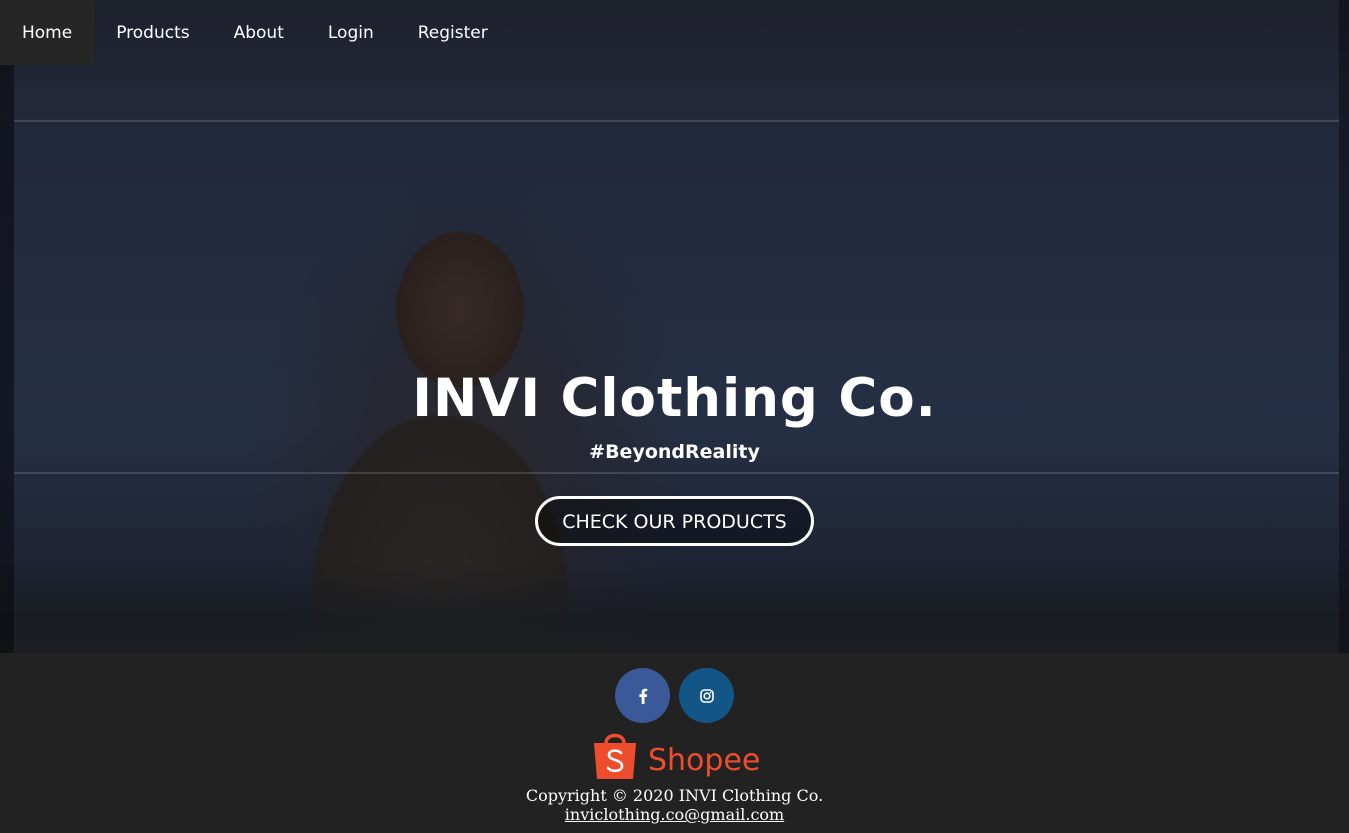 This screenshot has width=1349, height=833. Describe the element at coordinates (259, 32) in the screenshot. I see `nav-about-link: About` at that location.